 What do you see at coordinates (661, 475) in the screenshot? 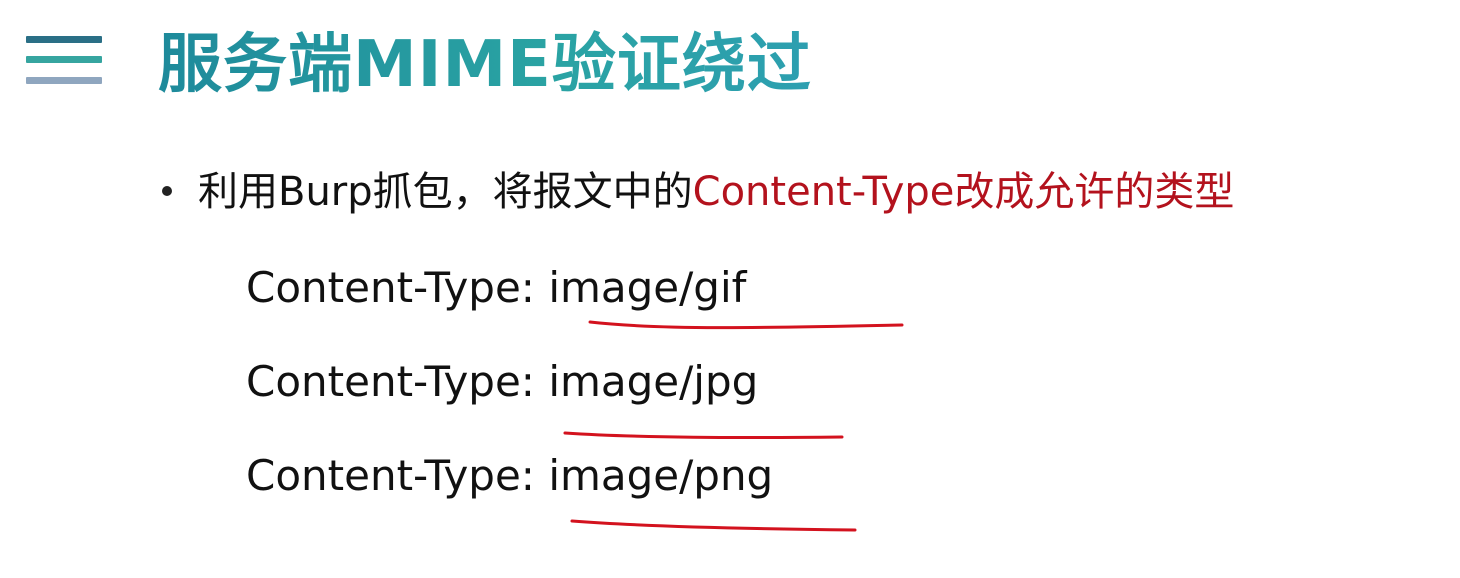
I see `content-type-value: image/png` at bounding box center [661, 475].